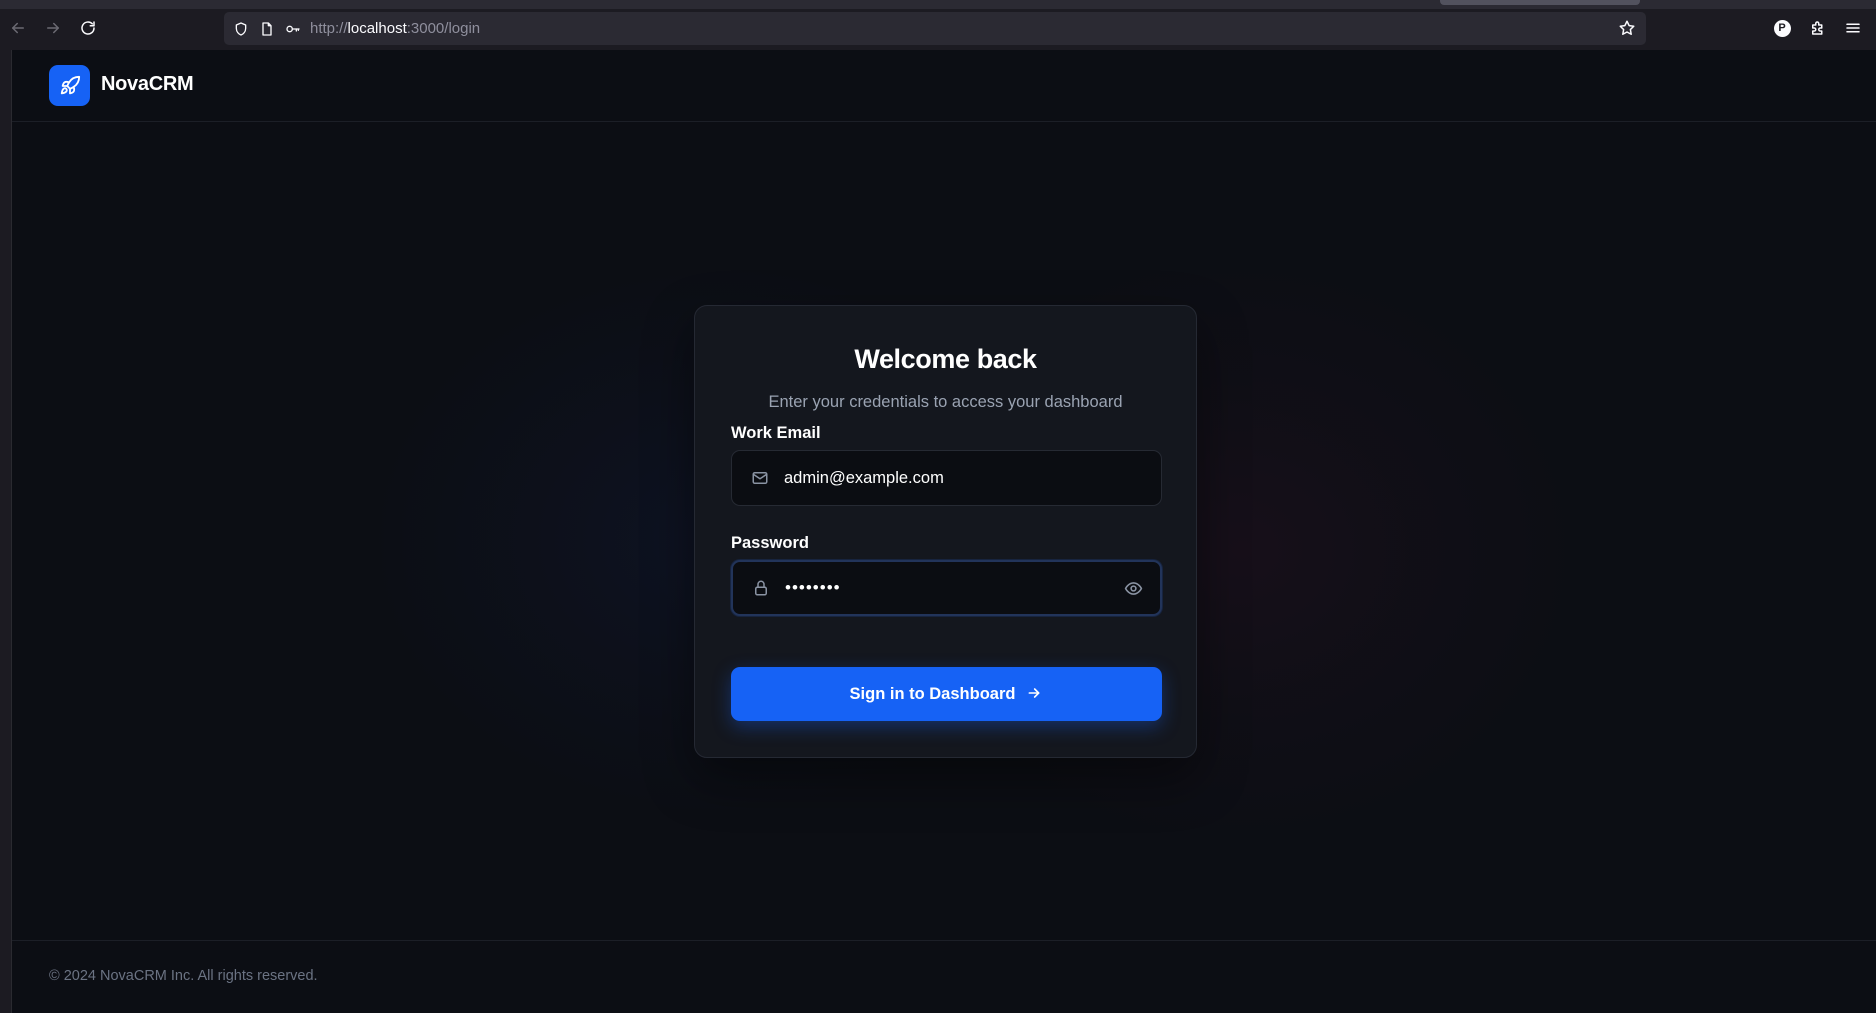  I want to click on page-title: Welcome back, so click(945, 359).